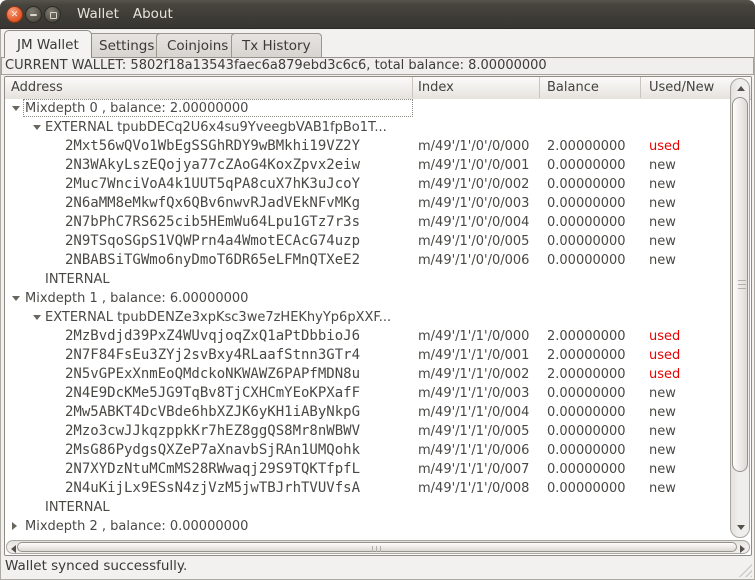 Image resolution: width=755 pixels, height=580 pixels. What do you see at coordinates (742, 549) in the screenshot?
I see `scroll-right-arrow-icon` at bounding box center [742, 549].